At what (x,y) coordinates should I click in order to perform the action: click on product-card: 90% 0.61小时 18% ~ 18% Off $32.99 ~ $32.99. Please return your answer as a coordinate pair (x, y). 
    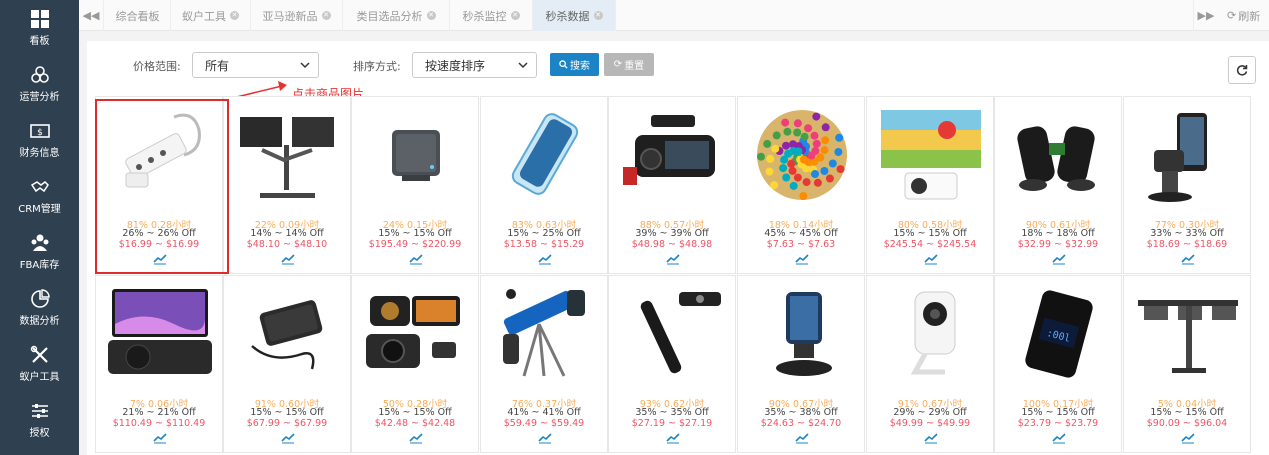
    Looking at the image, I should click on (1058, 185).